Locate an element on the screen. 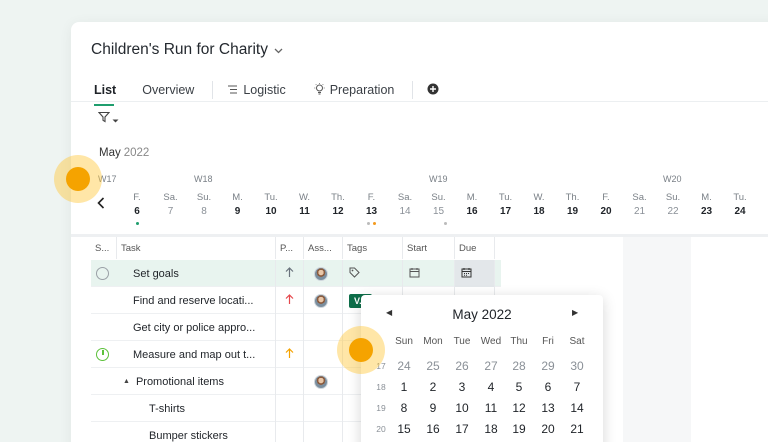  timeline-day: M. 23 is located at coordinates (707, 204).